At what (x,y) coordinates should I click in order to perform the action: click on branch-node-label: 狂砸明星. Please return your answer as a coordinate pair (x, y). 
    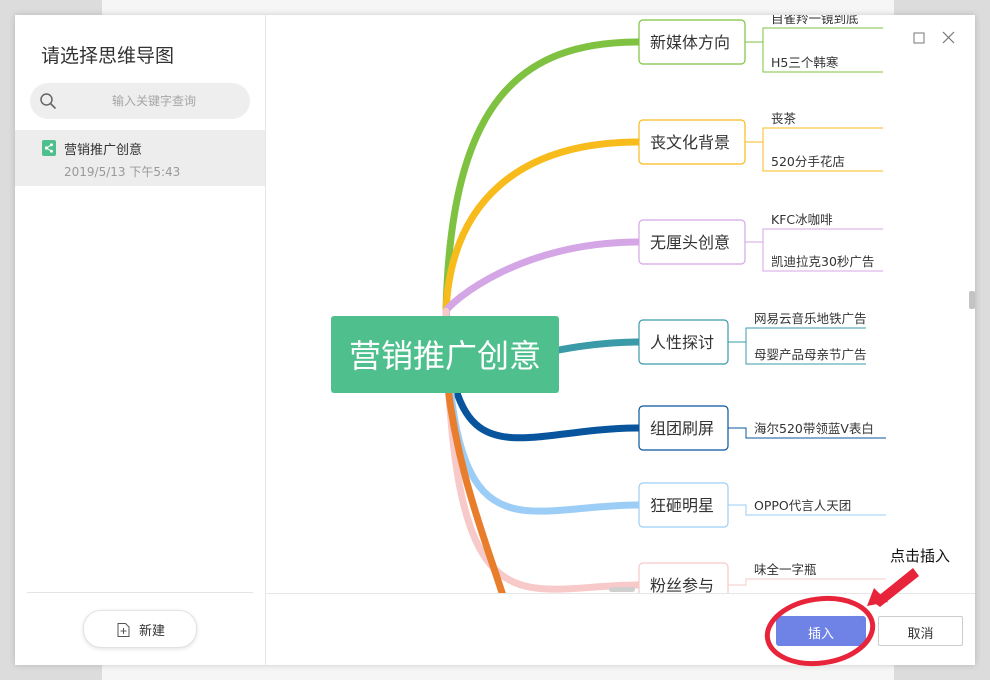
    Looking at the image, I should click on (682, 505).